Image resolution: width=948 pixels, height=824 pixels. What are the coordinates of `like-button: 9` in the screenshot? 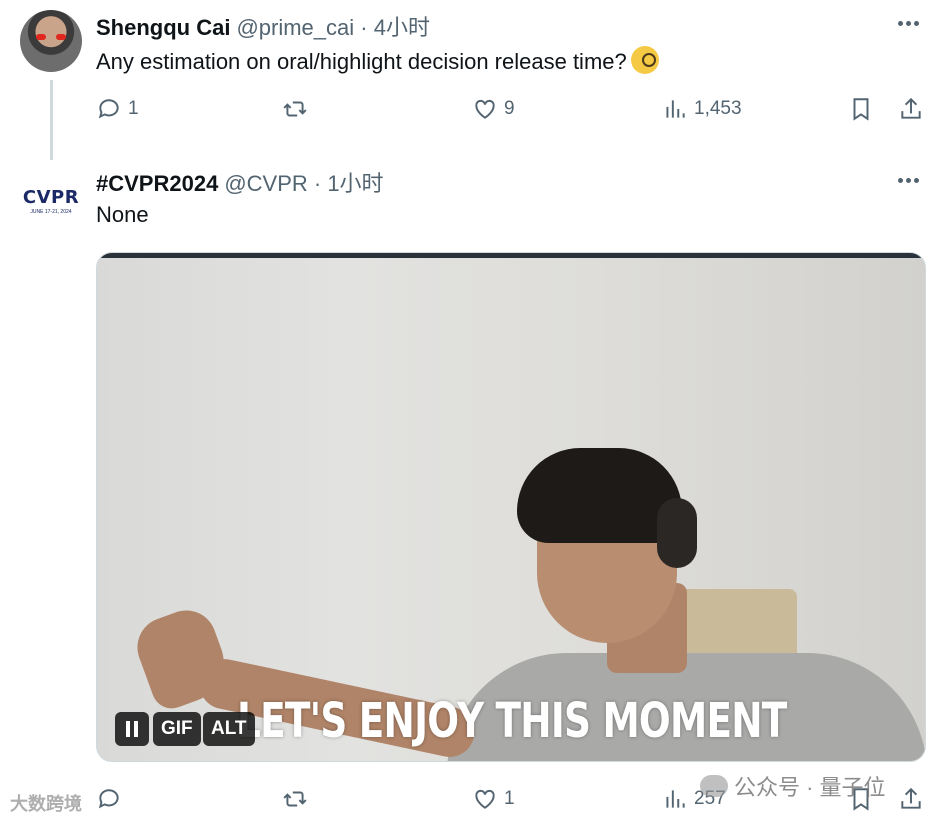 It's located at (493, 109).